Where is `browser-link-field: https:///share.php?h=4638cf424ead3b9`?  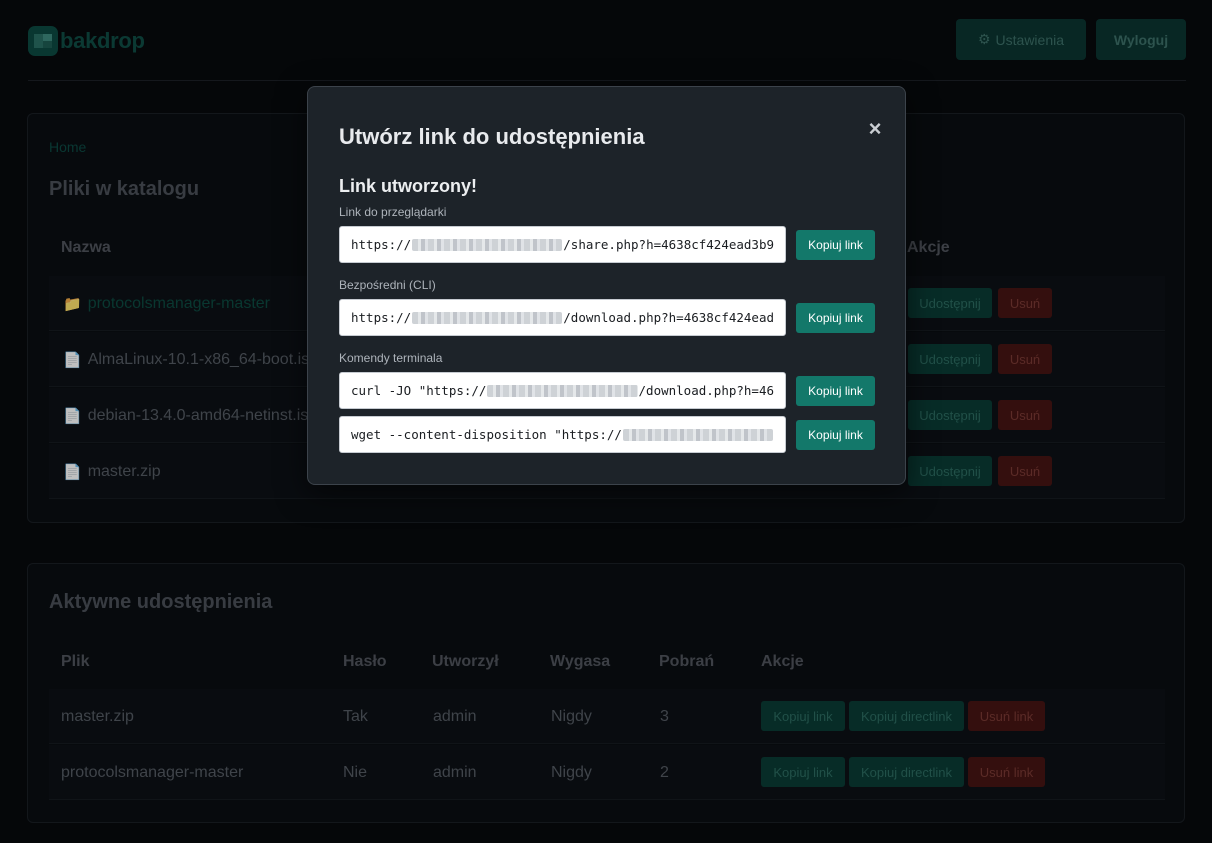 browser-link-field: https:///share.php?h=4638cf424ead3b9 is located at coordinates (562, 244).